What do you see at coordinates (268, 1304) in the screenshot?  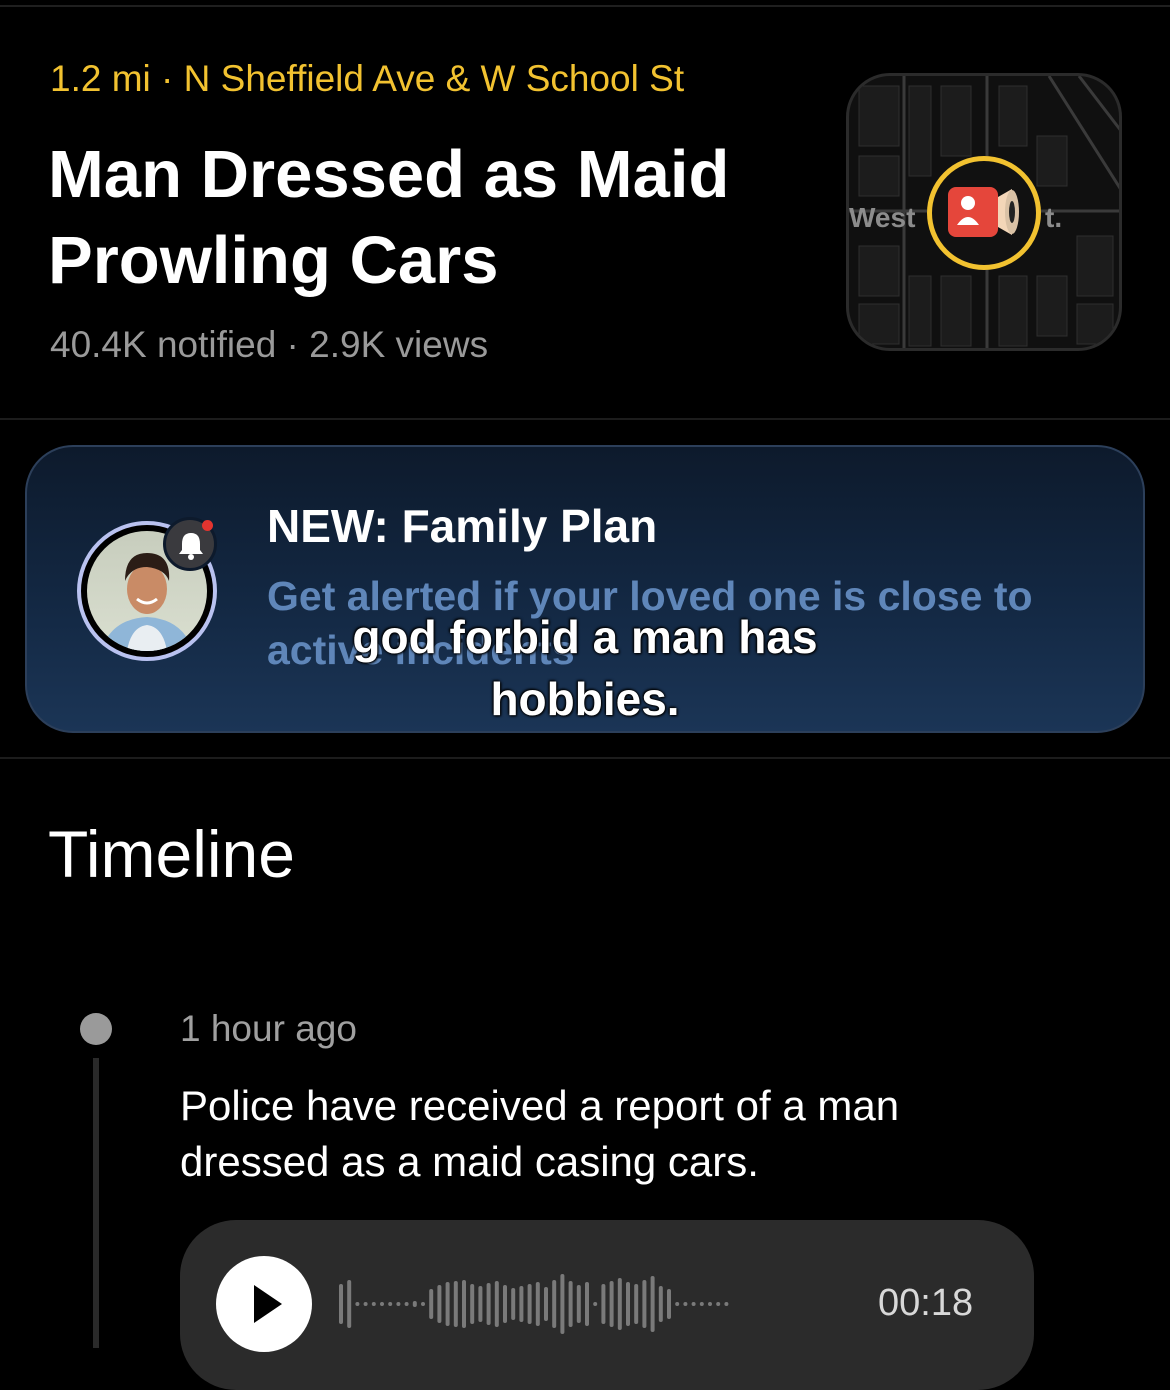 I see `play-icon` at bounding box center [268, 1304].